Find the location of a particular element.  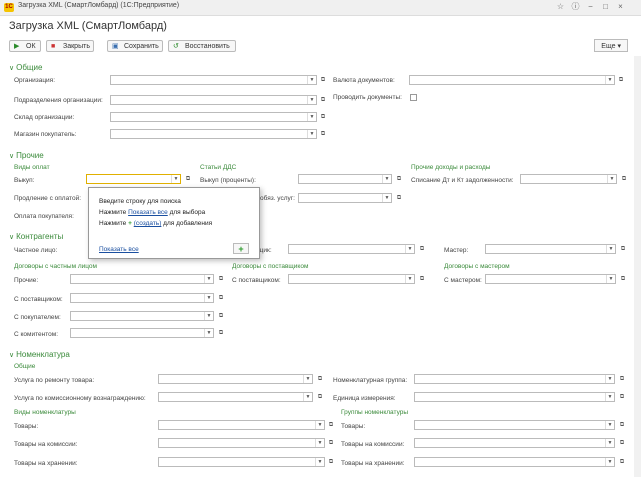

group-goods-field: ▼ is located at coordinates (514, 425).